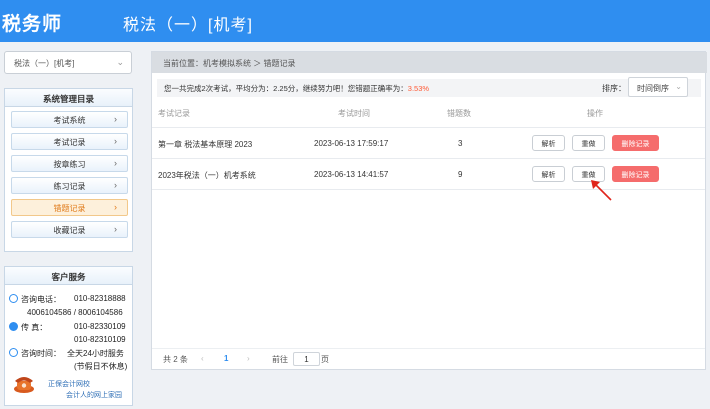 The height and width of the screenshot is (409, 710). I want to click on subject-select-value: 税法（一）[机考], so click(44, 63).